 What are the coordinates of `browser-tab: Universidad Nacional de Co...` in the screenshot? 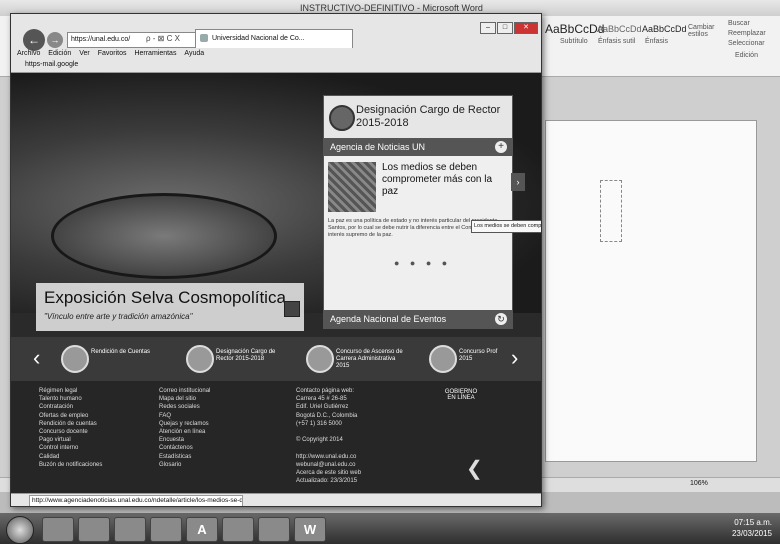 It's located at (274, 38).